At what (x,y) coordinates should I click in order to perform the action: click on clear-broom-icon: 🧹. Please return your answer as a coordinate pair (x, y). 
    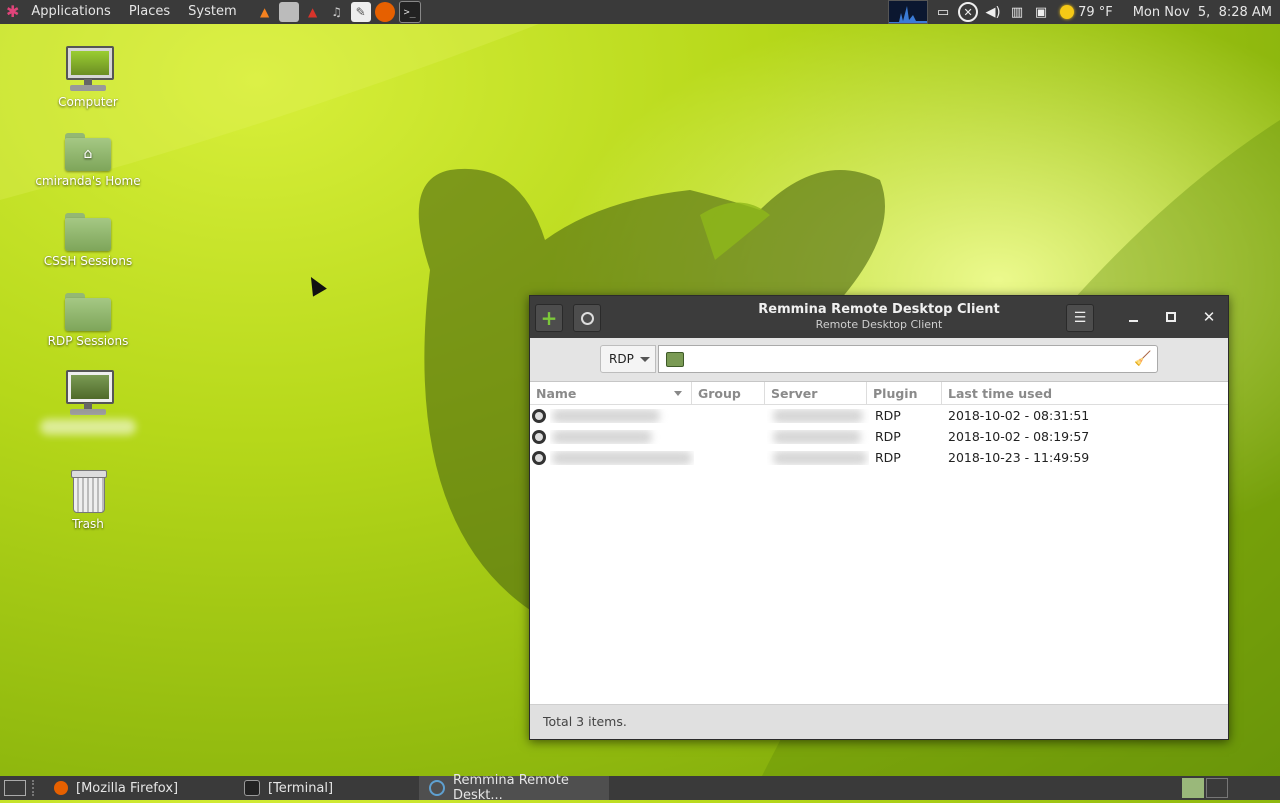
    Looking at the image, I should click on (1143, 359).